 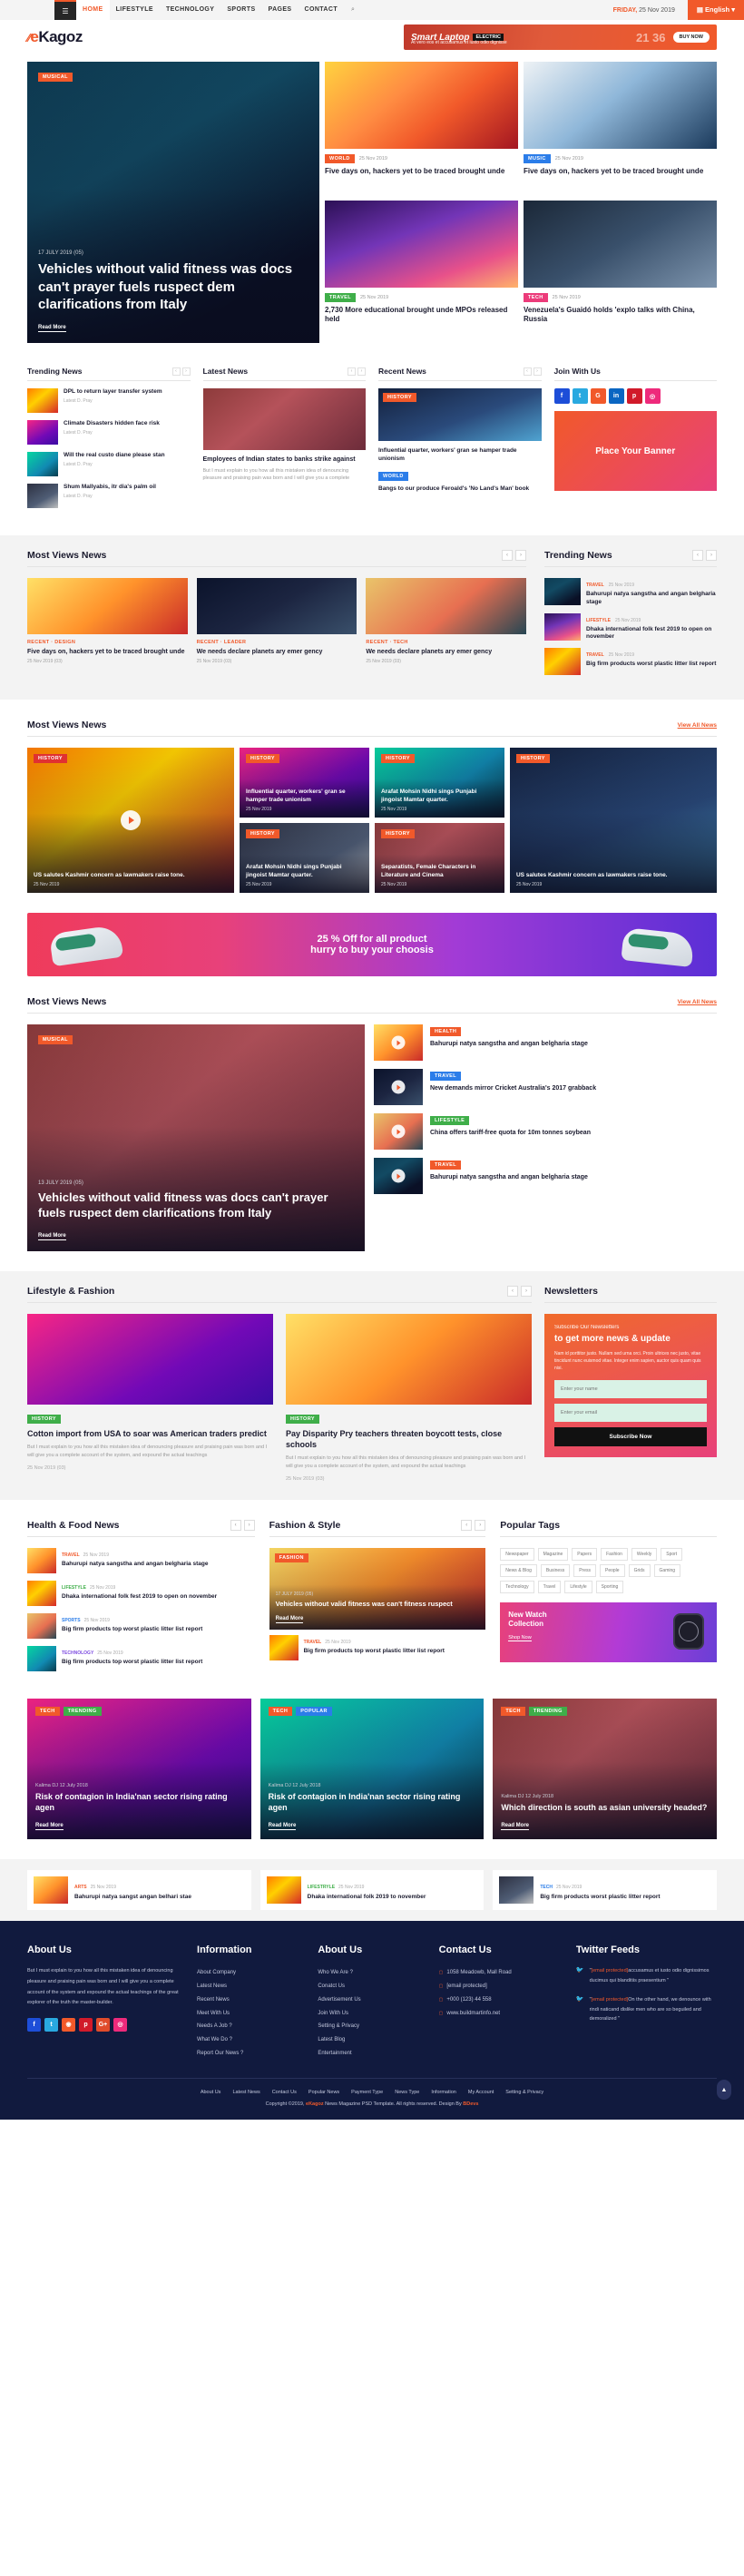 What do you see at coordinates (585, 1555) in the screenshot?
I see `tag-item: Papers` at bounding box center [585, 1555].